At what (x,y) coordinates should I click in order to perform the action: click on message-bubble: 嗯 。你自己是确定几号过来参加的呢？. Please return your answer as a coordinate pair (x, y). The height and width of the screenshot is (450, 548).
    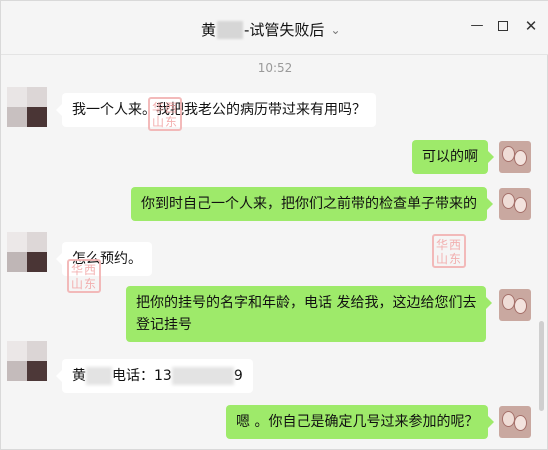
    Looking at the image, I should click on (360, 422).